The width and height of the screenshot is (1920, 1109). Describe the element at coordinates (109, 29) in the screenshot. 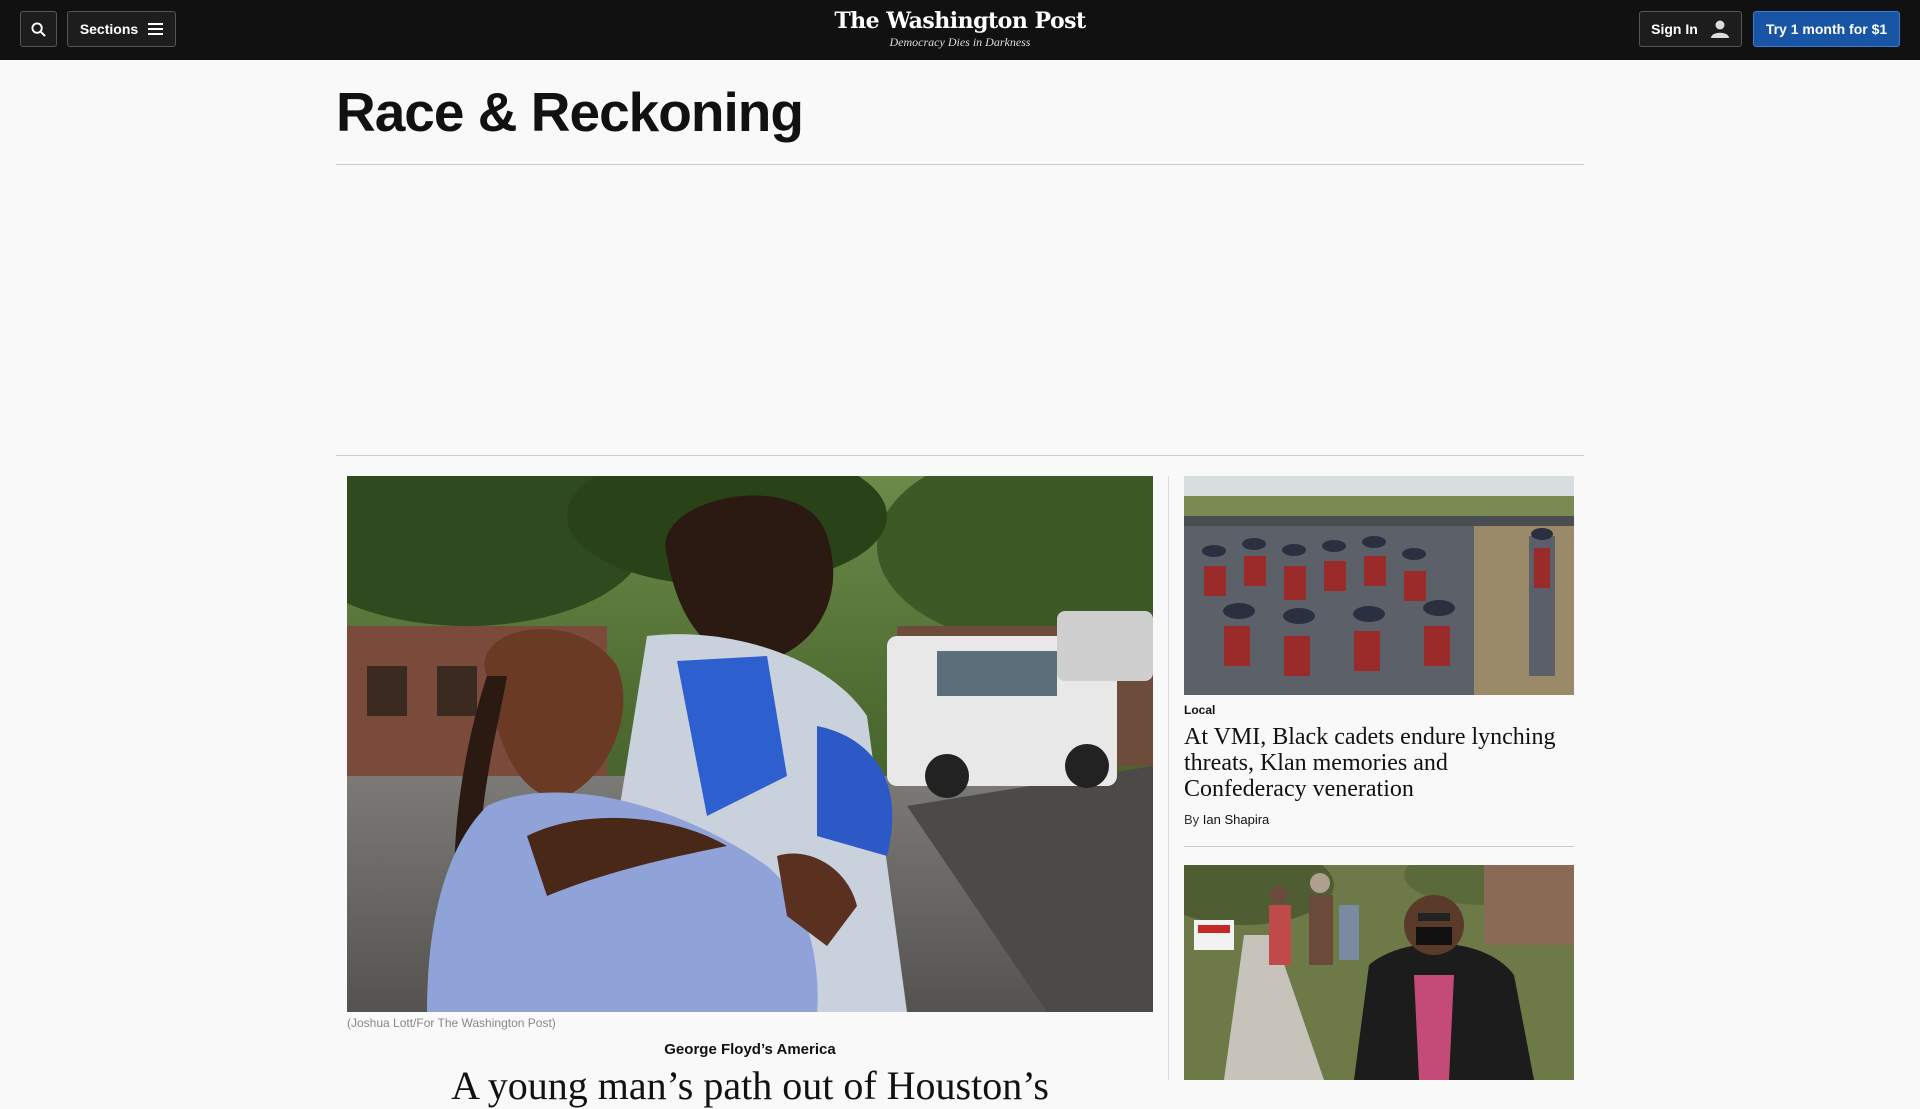

I see `sections-label: Sections` at that location.